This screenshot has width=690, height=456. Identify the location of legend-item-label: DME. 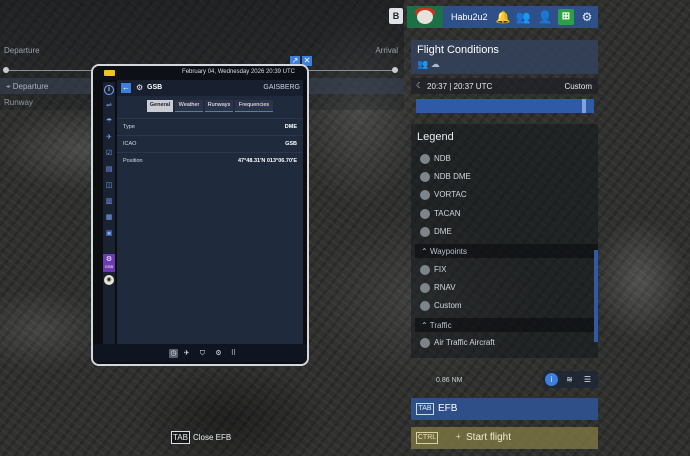
(443, 231).